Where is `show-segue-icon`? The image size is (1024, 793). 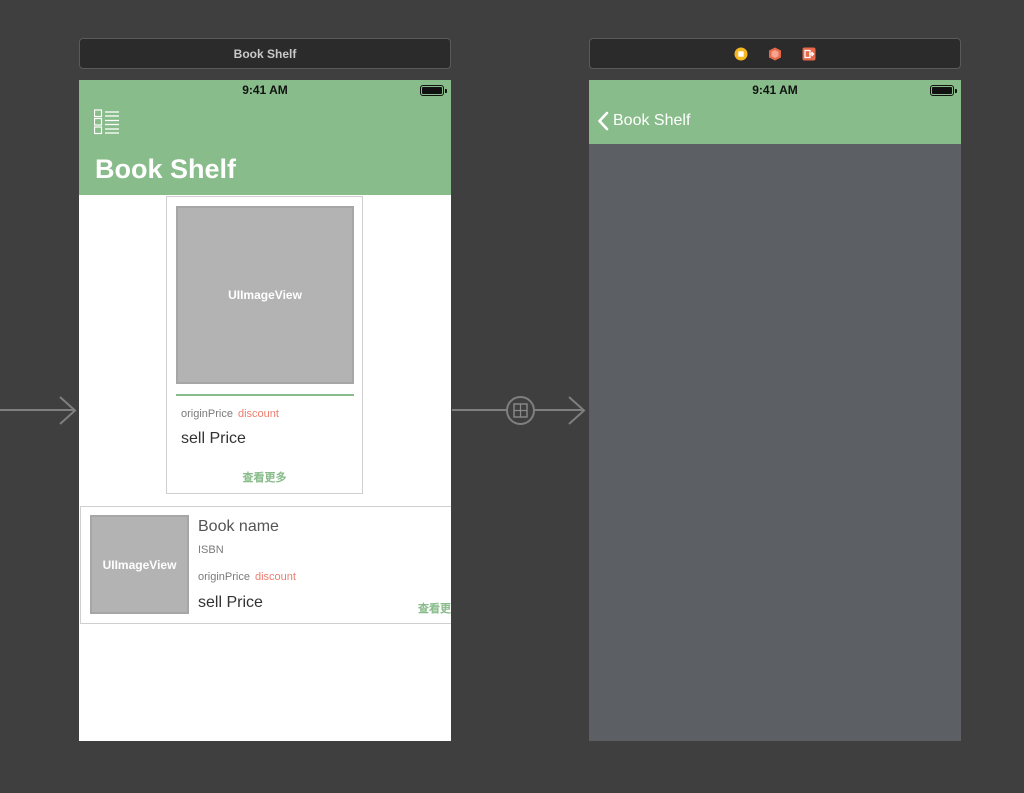 show-segue-icon is located at coordinates (520, 410).